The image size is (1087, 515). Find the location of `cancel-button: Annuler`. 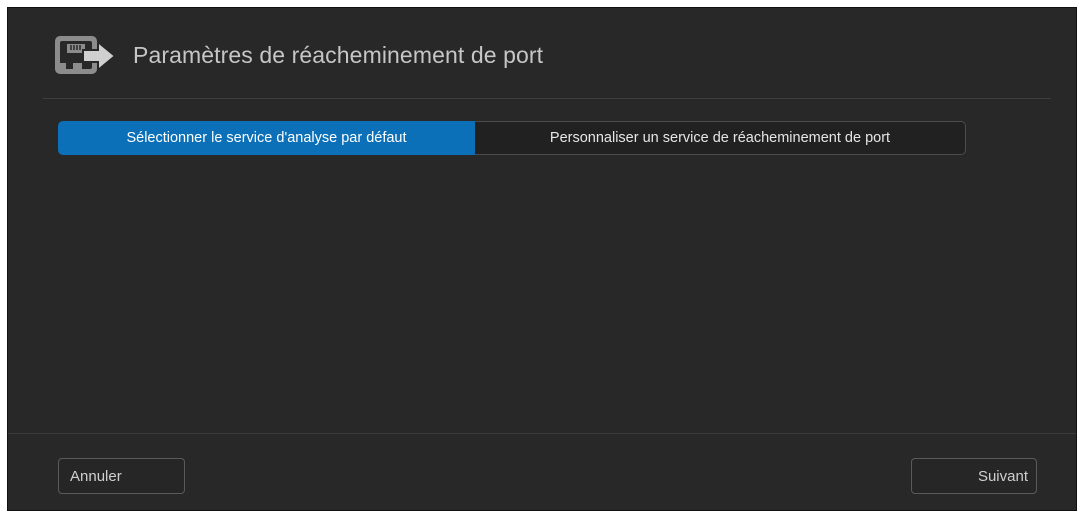

cancel-button: Annuler is located at coordinates (121, 476).